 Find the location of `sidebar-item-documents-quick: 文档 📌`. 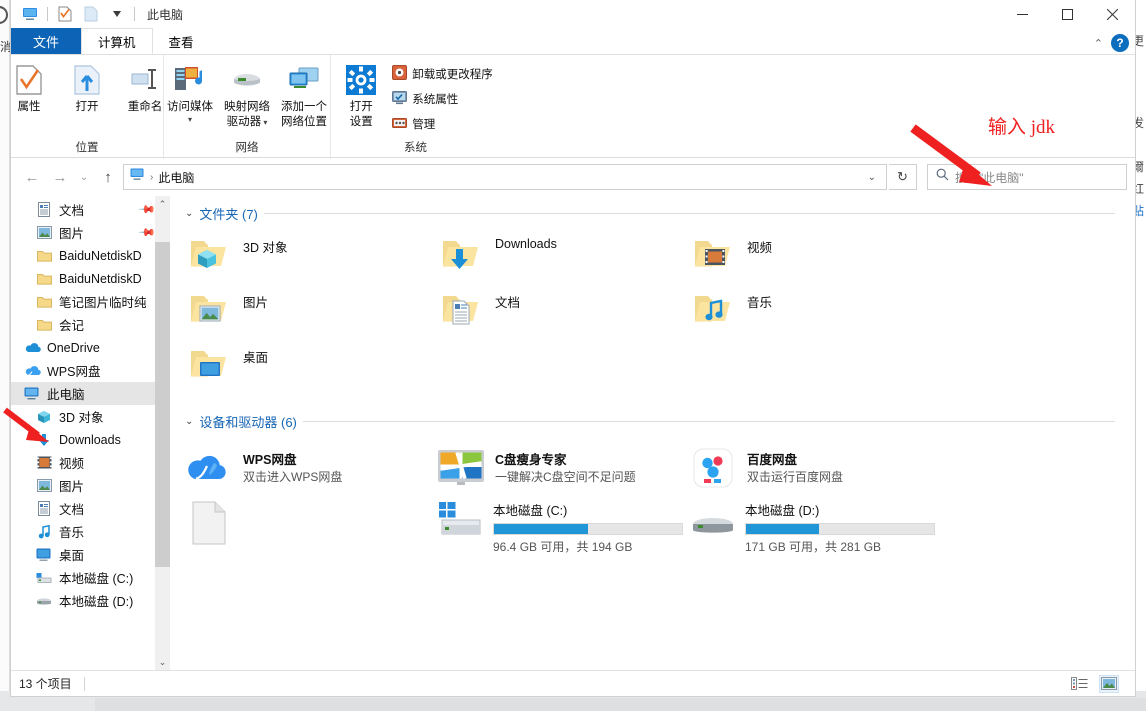

sidebar-item-documents-quick: 文档 📌 is located at coordinates (90, 209).